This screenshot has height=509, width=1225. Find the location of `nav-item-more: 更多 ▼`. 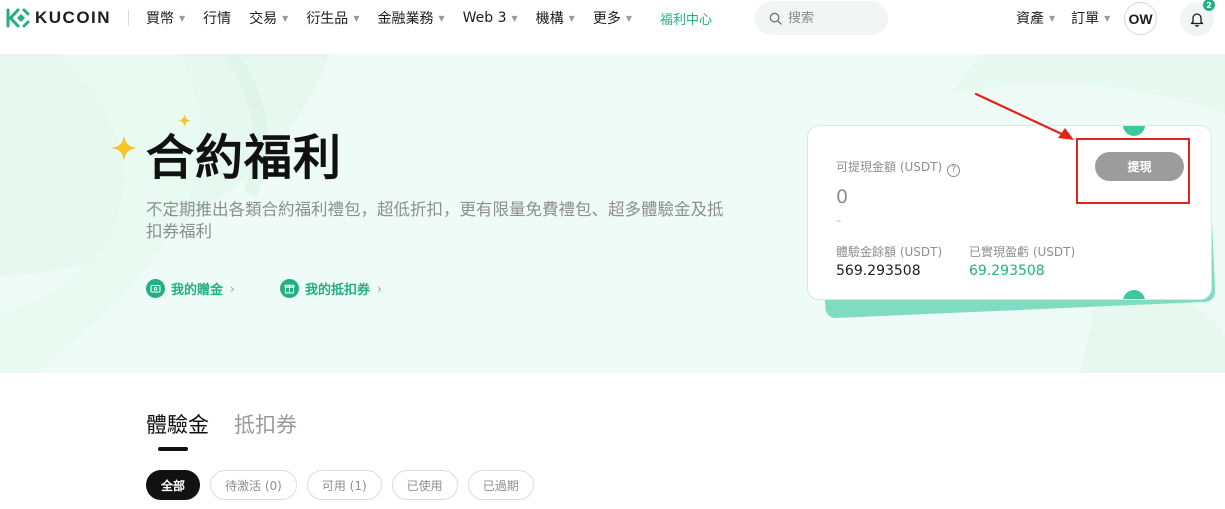

nav-item-more: 更多 ▼ is located at coordinates (612, 18).